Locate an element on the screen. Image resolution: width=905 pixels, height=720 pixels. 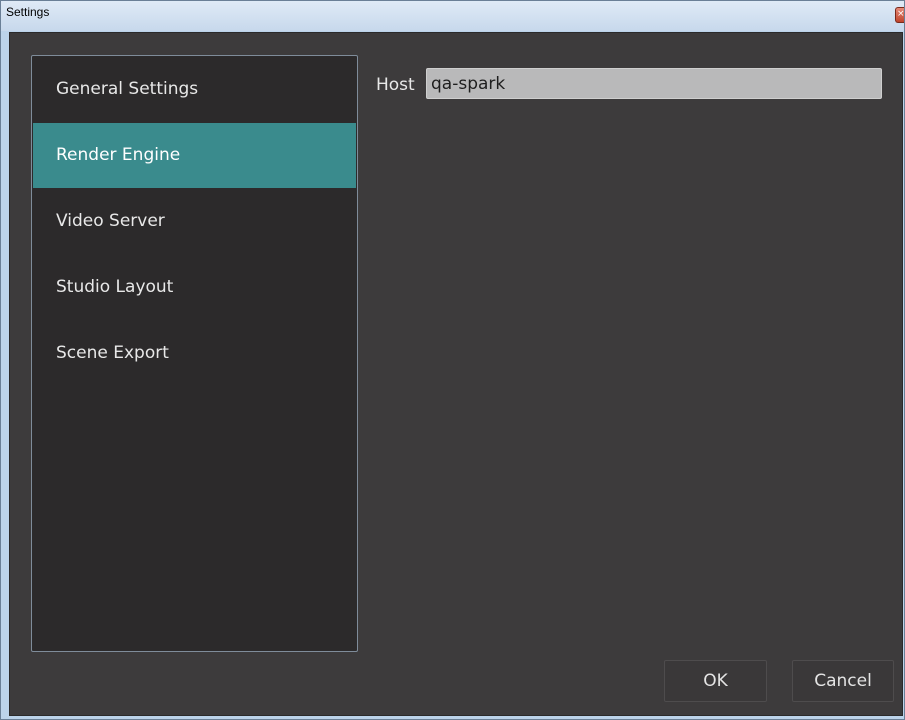
ok-button: OK is located at coordinates (715, 681).